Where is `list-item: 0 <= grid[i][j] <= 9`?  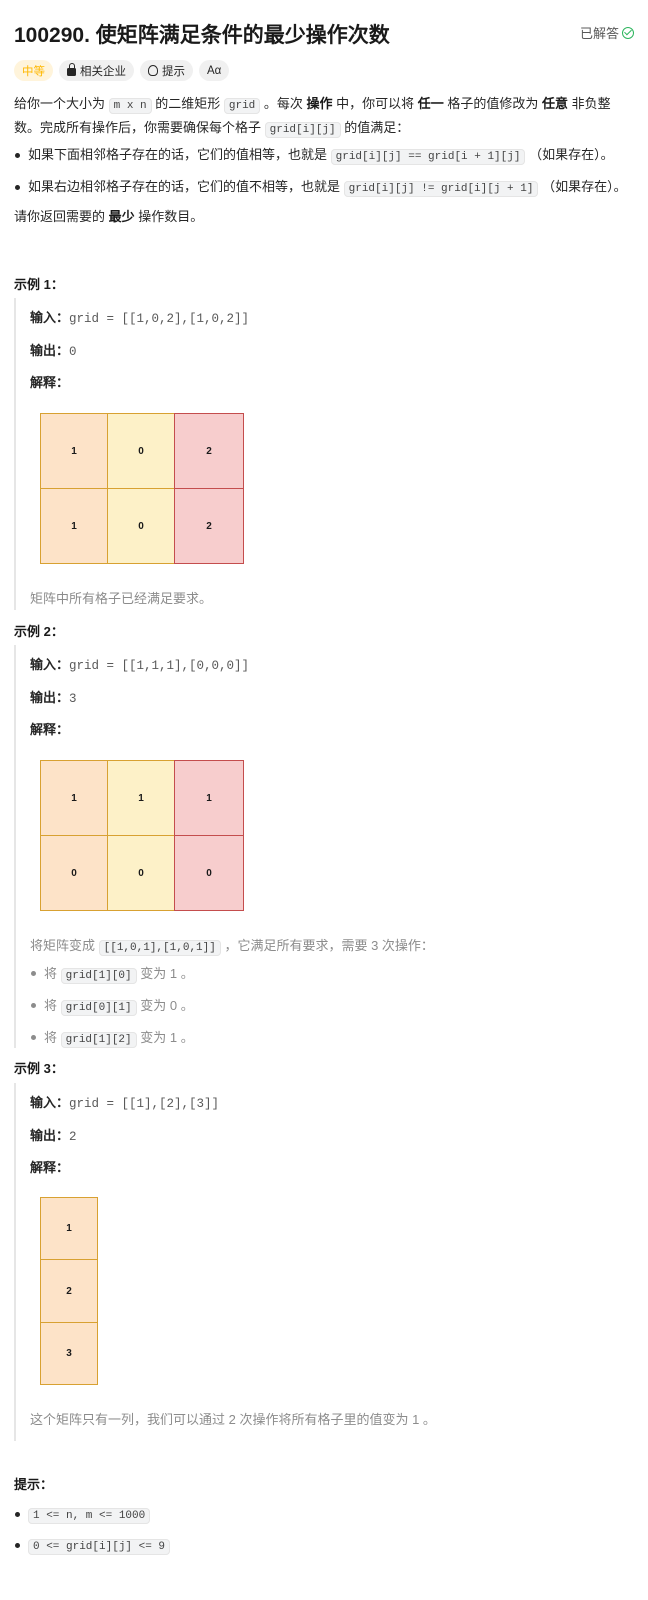 list-item: 0 <= grid[i][j] <= 9 is located at coordinates (324, 1546).